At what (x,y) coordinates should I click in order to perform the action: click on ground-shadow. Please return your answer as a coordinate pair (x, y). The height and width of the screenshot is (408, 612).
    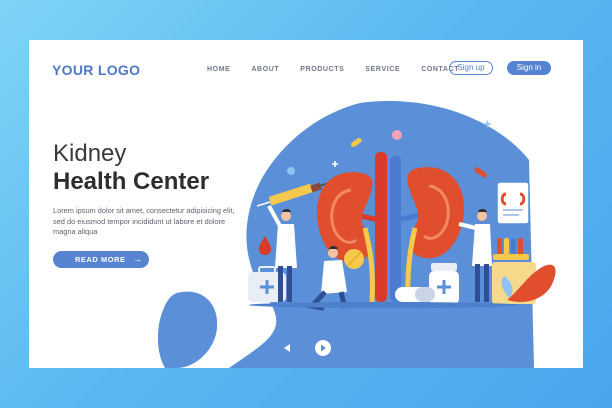
    Looking at the image, I should click on (384, 305).